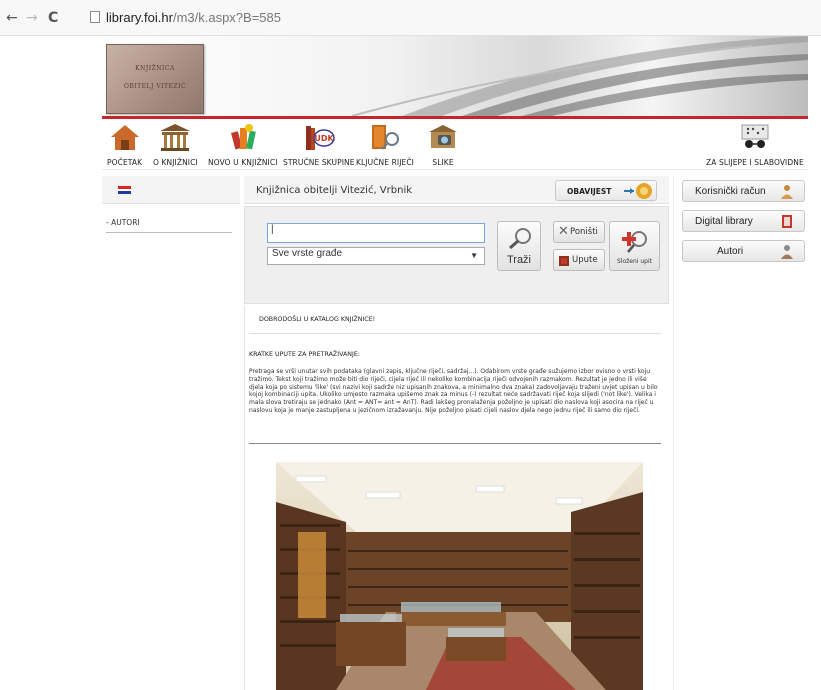  What do you see at coordinates (324, 138) in the screenshot?
I see `svg-text: UDK` at bounding box center [324, 138].